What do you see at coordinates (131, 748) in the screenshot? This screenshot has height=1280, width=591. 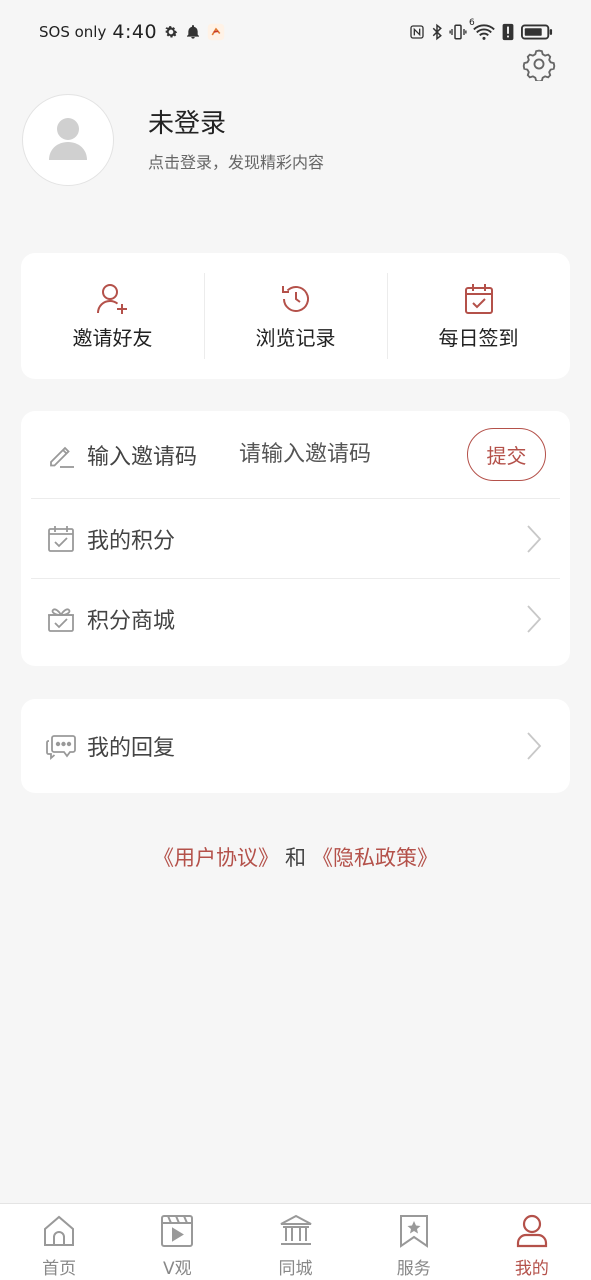 I see `menu-label: 我的回复` at bounding box center [131, 748].